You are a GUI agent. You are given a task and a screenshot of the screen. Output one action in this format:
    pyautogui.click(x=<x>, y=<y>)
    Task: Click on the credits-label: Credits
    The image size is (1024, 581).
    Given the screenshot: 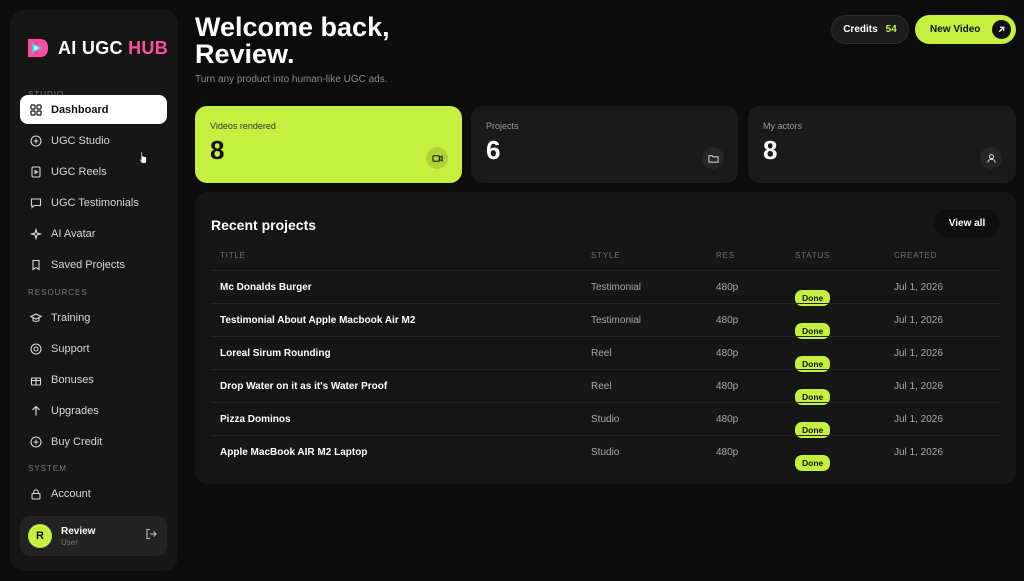 What is the action you would take?
    pyautogui.click(x=860, y=29)
    